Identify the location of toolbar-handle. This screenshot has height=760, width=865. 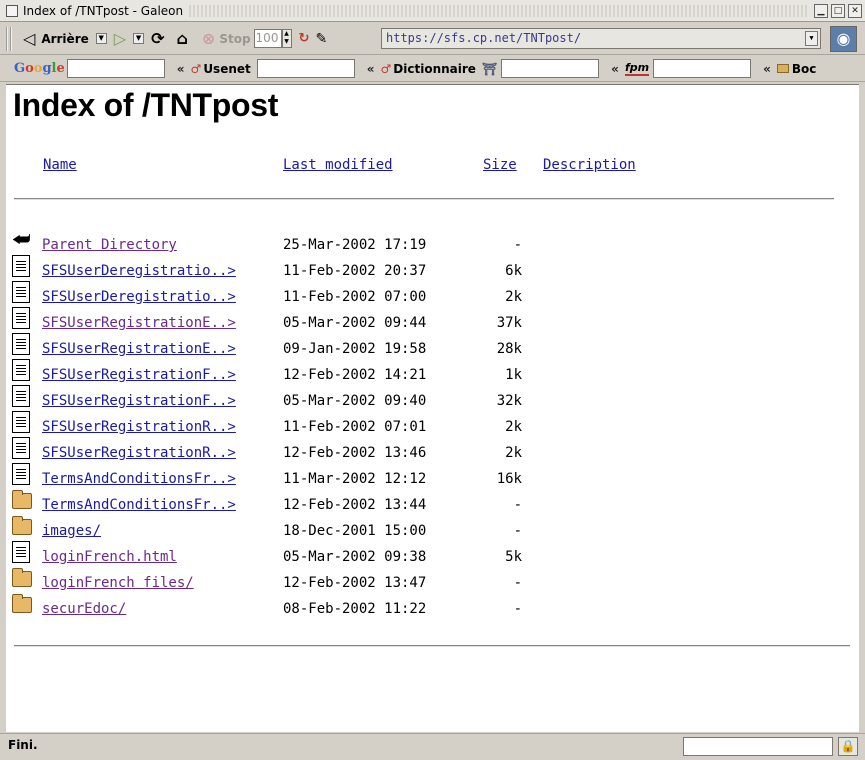
(9, 38).